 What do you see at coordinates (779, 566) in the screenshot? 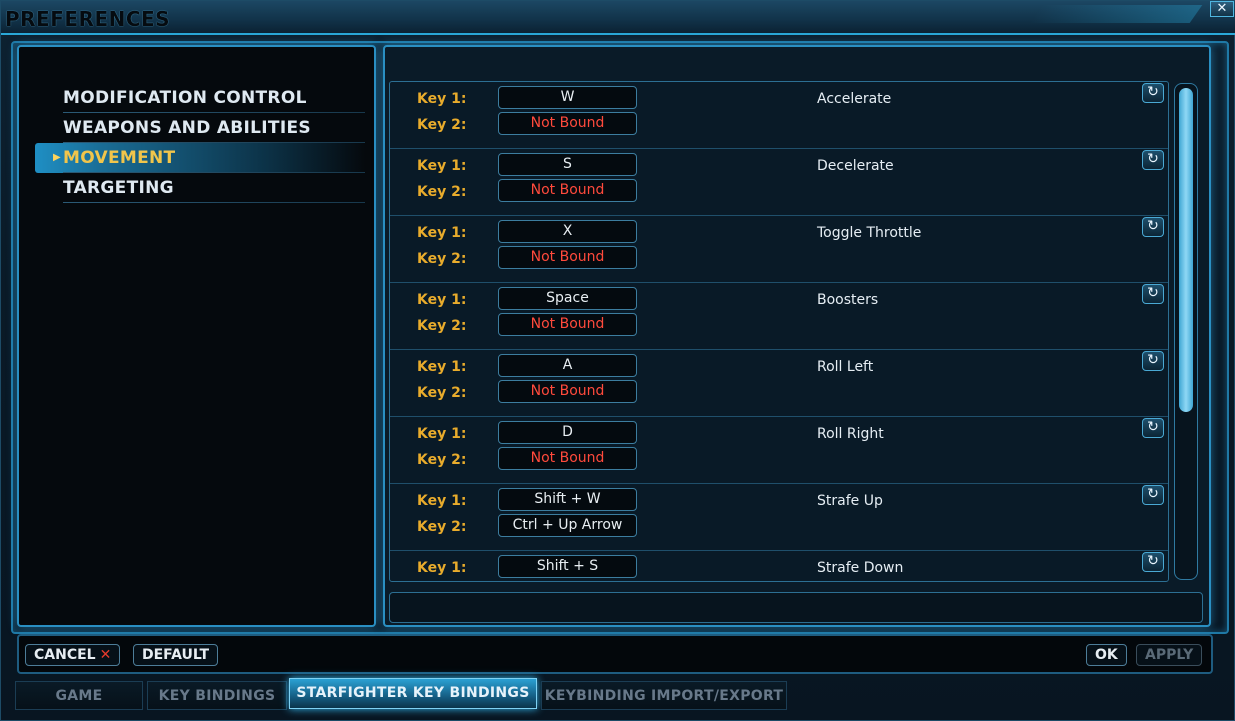
I see `binding-row-strafe-down: Key 1: Key 2: Shift + S Strafe Down ↻` at bounding box center [779, 566].